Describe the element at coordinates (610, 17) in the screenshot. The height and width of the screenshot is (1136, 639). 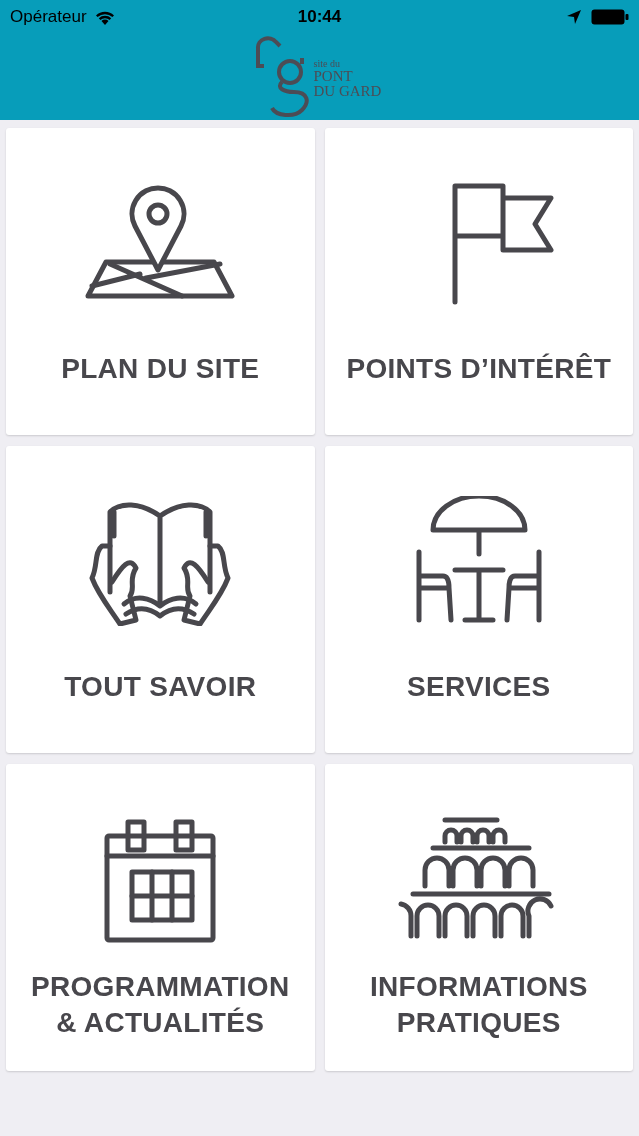
I see `battery-icon` at that location.